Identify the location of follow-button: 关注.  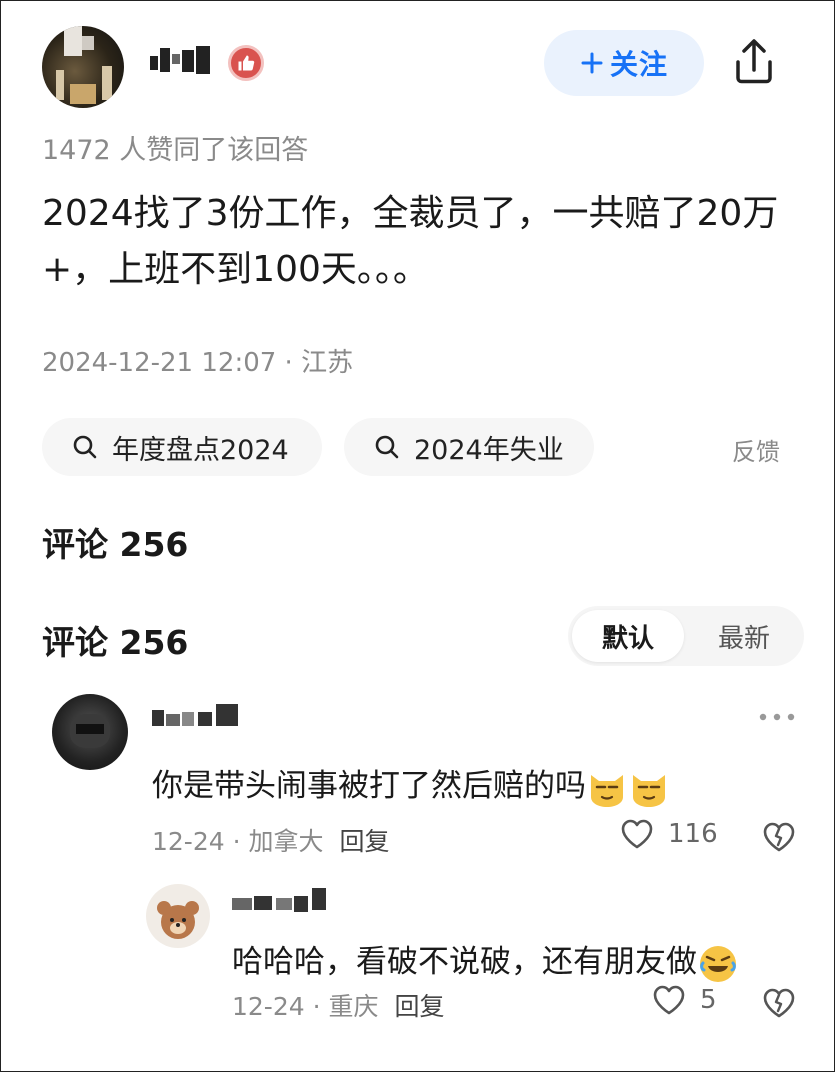
(624, 63).